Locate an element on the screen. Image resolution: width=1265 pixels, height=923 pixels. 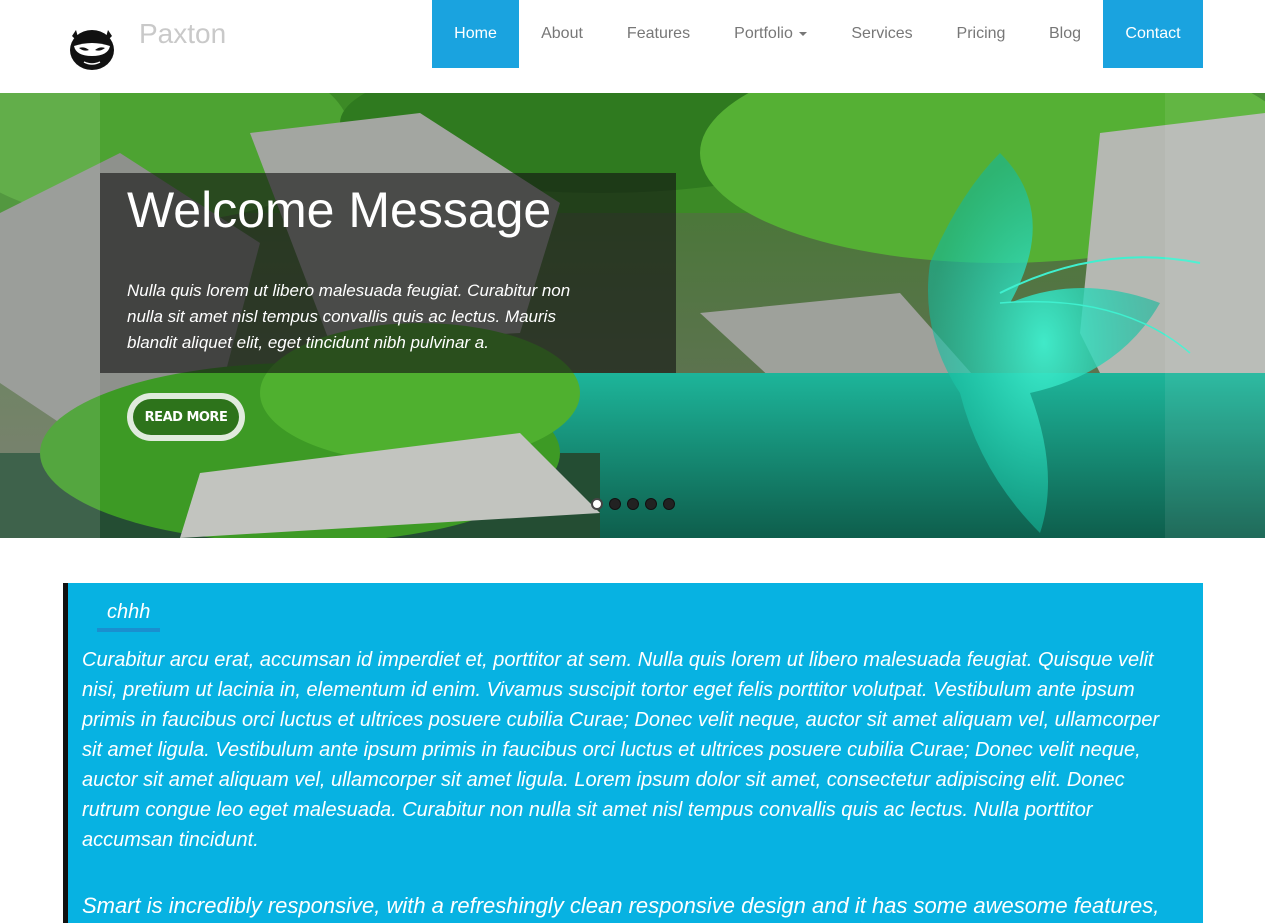
nav-contact-label: Contact is located at coordinates (1153, 33).